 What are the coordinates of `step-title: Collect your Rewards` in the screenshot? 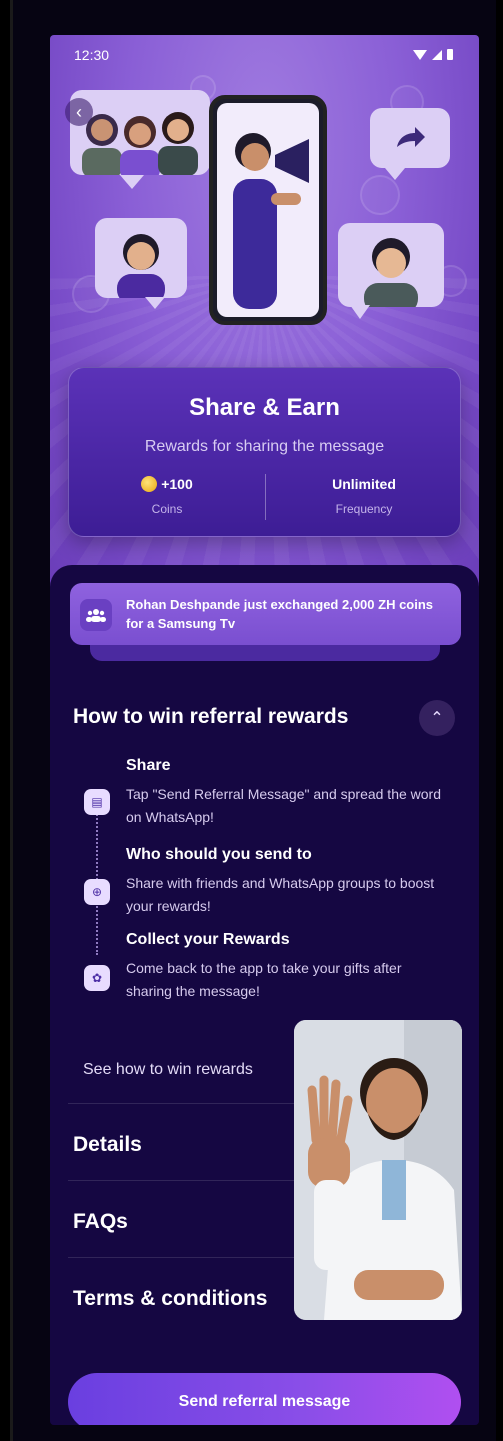 It's located at (208, 939).